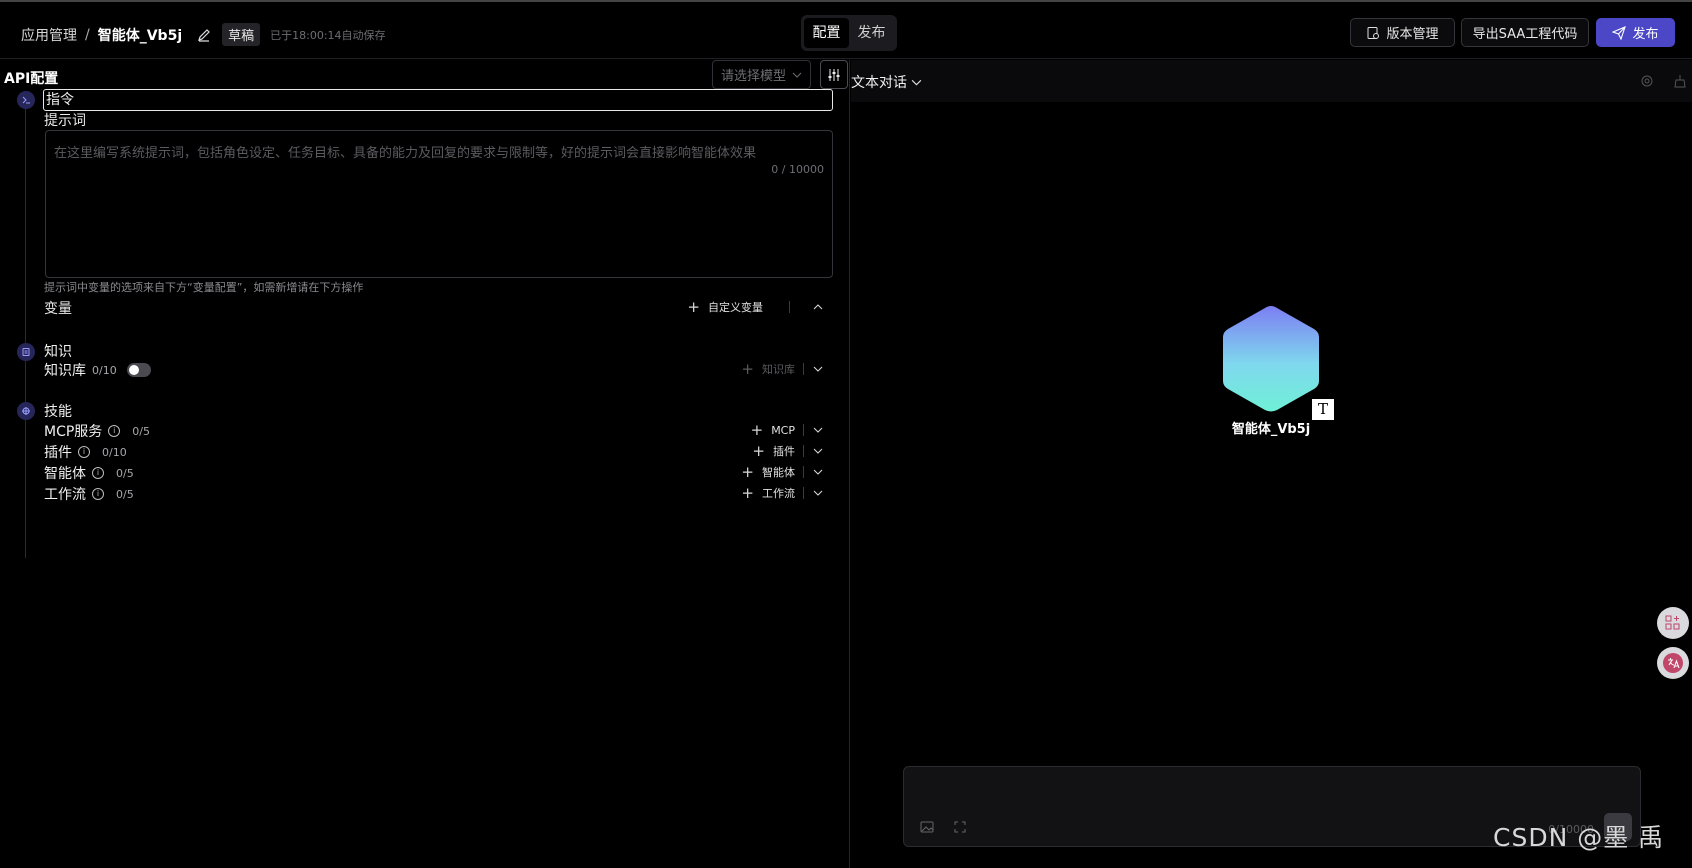 The height and width of the screenshot is (868, 1692). I want to click on export-saa-label: 导出SAA工程代码, so click(1525, 34).